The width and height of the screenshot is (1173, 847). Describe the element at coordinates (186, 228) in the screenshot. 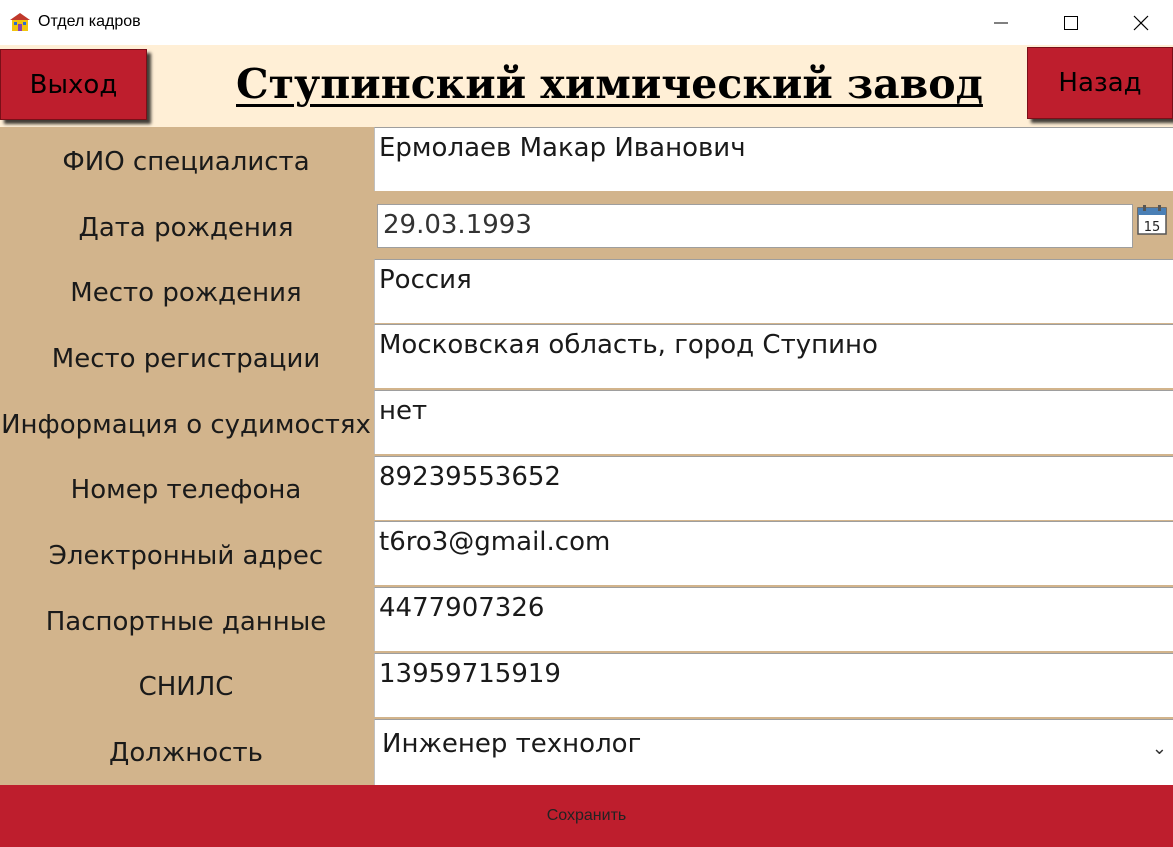

I see `birth-date-label: Дата рождения` at that location.